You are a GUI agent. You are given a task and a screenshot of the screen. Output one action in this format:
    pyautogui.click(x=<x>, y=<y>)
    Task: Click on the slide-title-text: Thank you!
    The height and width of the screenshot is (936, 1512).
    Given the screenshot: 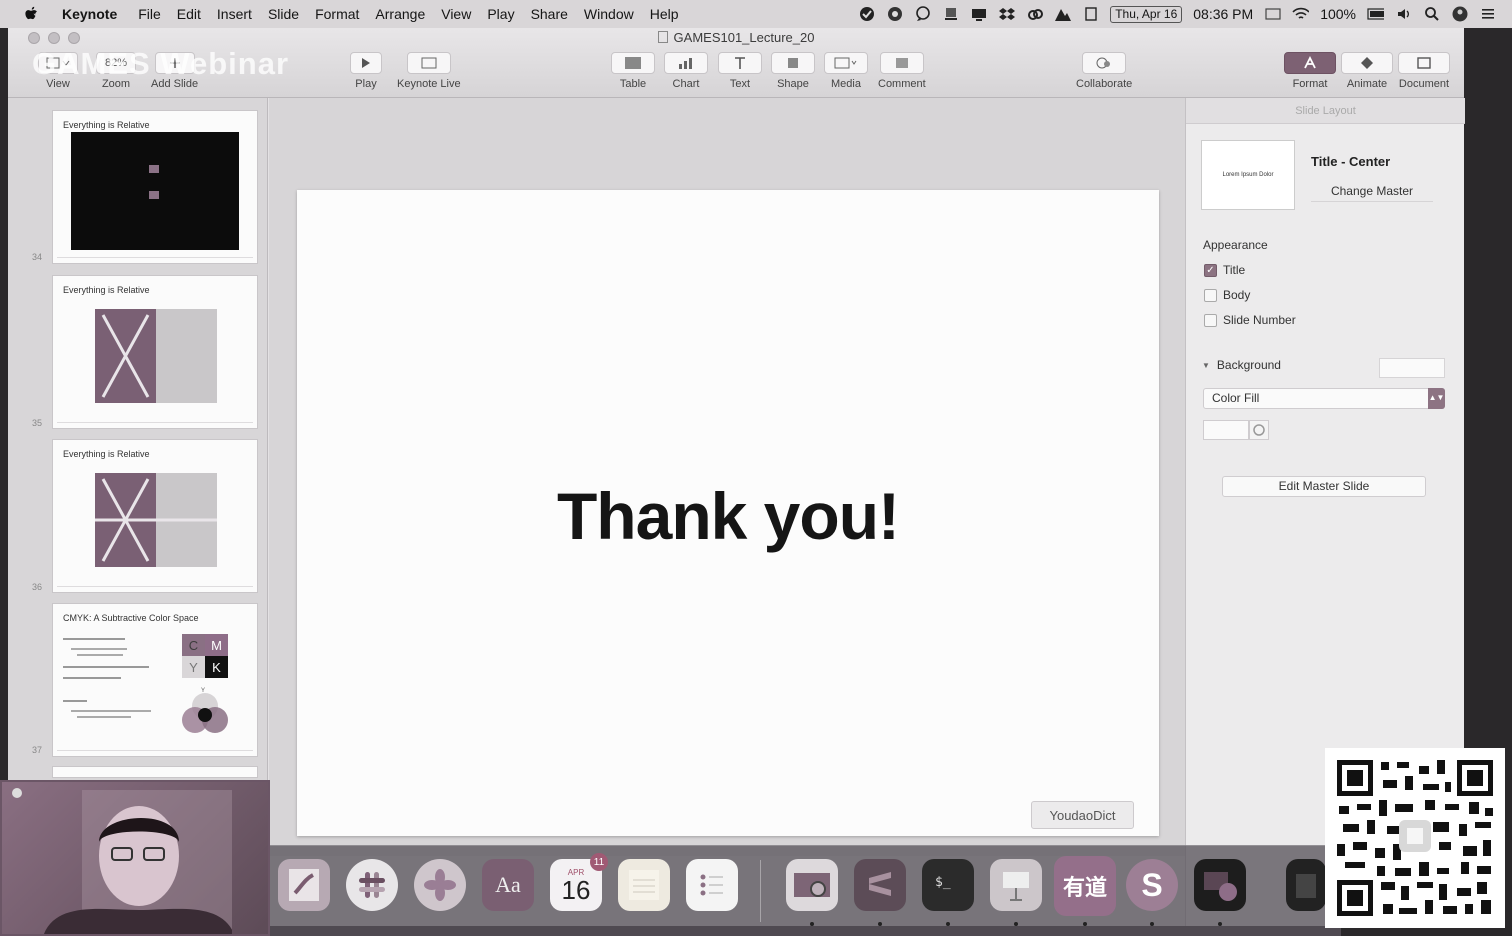 What is the action you would take?
    pyautogui.click(x=728, y=516)
    